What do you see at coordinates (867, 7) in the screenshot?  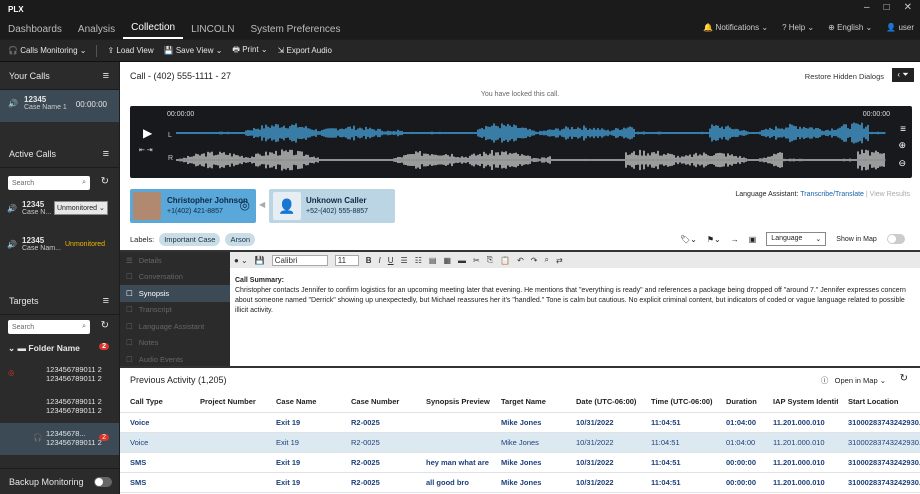 I see `minimize-icon: –` at bounding box center [867, 7].